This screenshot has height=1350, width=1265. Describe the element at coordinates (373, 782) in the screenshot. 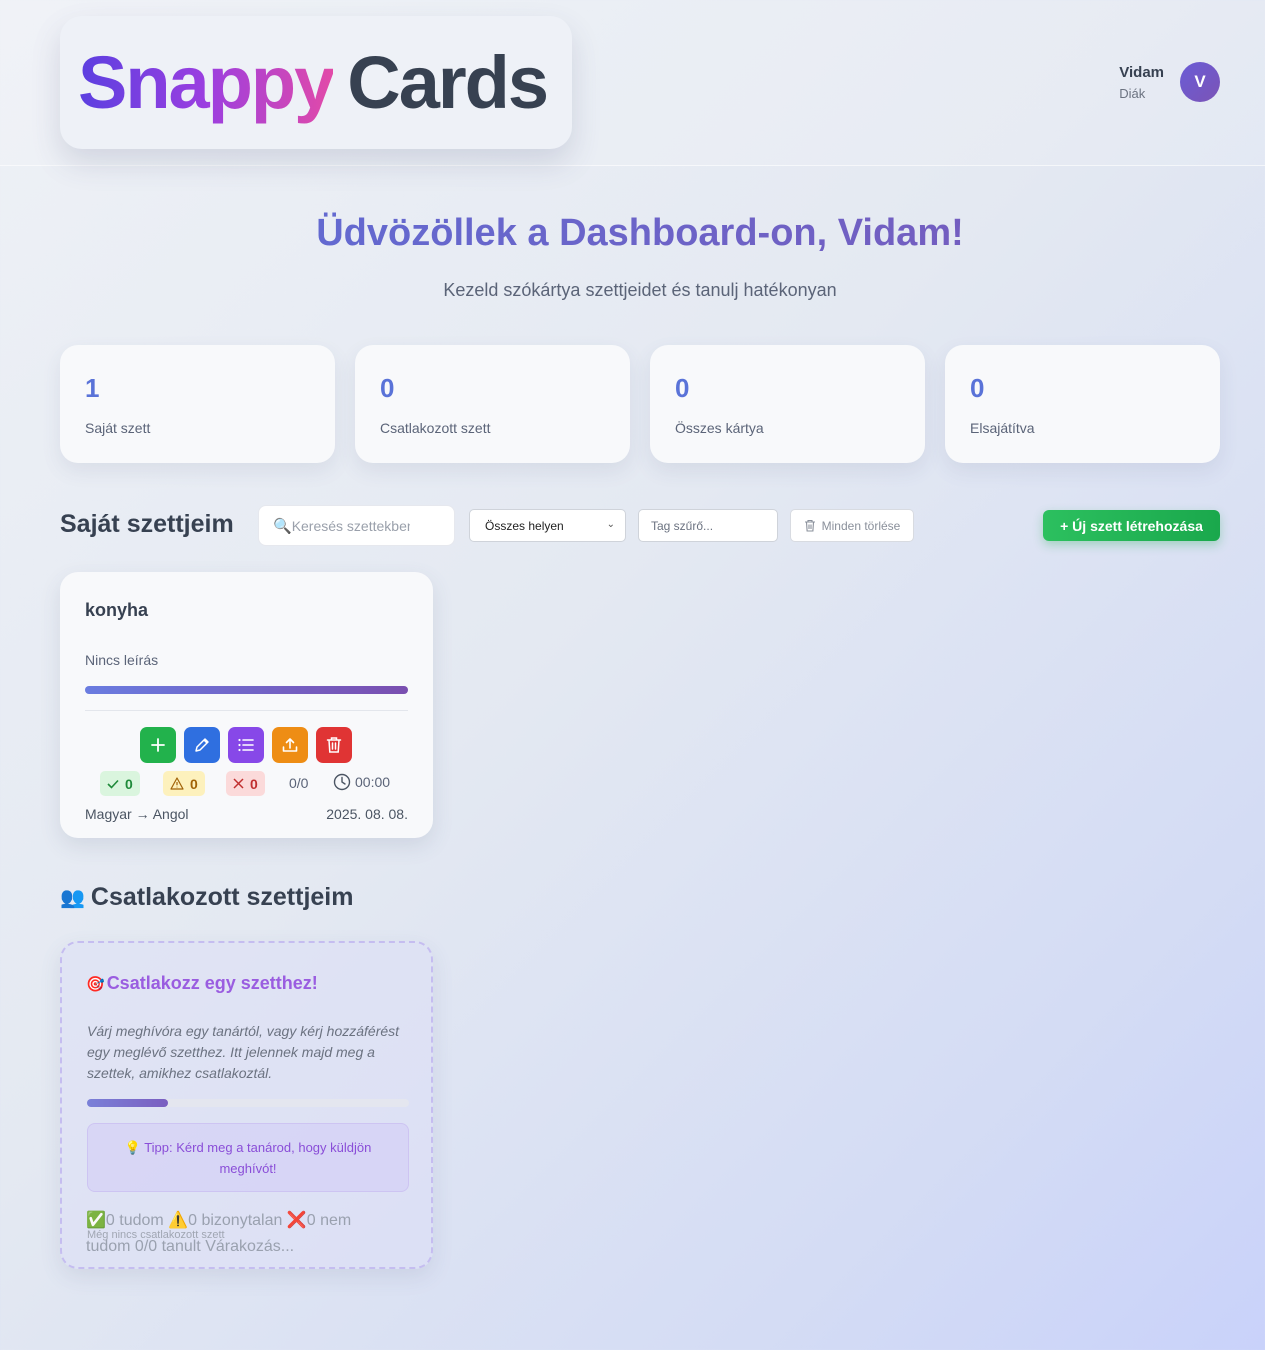

I see `timer-value: 00:00` at that location.